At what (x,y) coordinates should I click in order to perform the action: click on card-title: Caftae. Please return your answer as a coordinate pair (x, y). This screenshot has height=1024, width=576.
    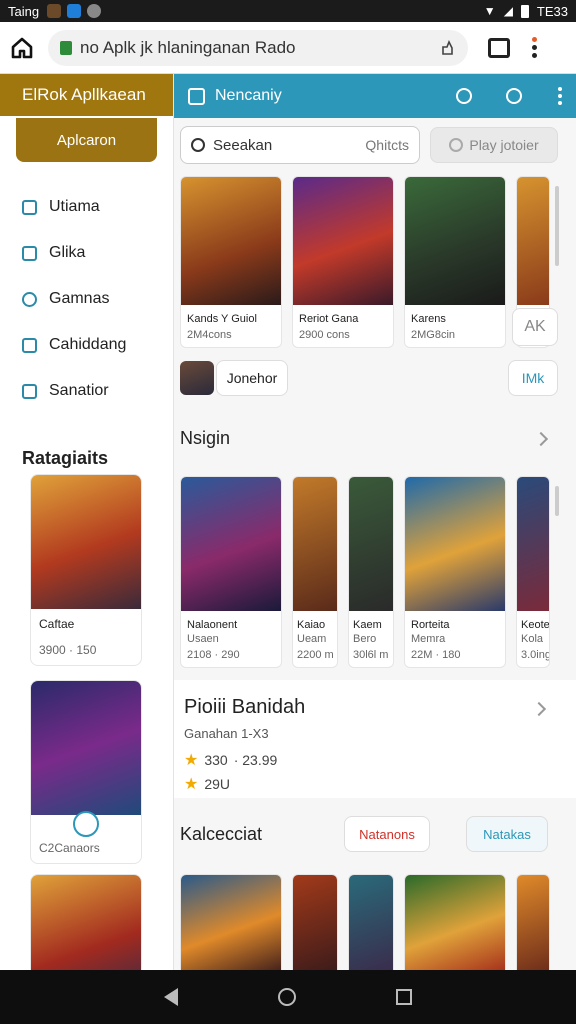
    Looking at the image, I should click on (57, 624).